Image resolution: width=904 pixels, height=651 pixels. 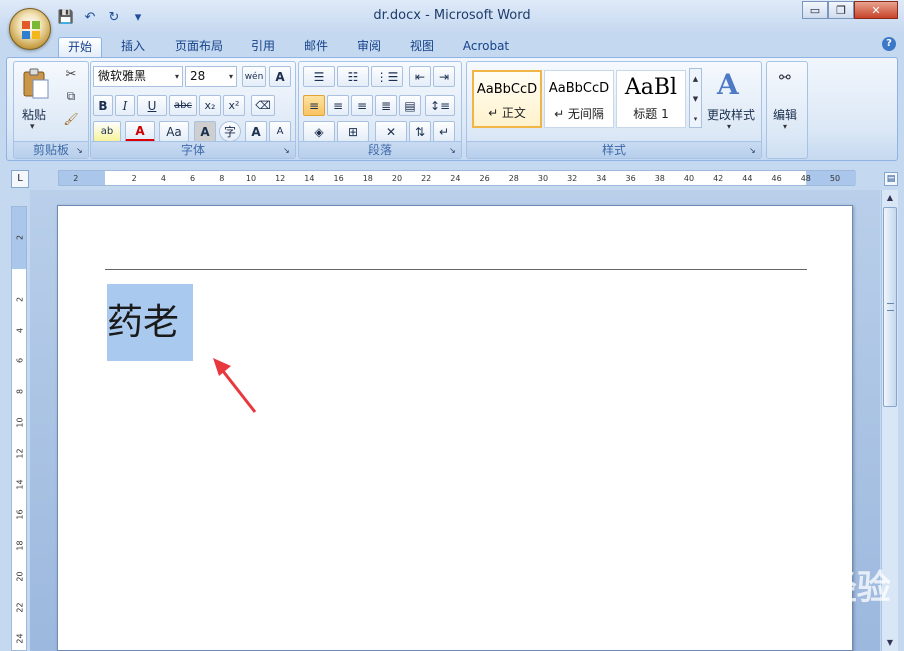 I want to click on font-name-combo: 微软雅黑 ▾, so click(x=138, y=76).